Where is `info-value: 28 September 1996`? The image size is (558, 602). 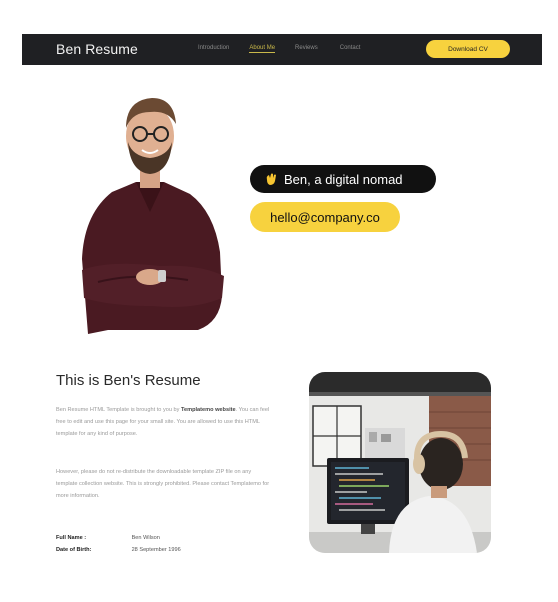
info-value: 28 September 1996 is located at coordinates (156, 550).